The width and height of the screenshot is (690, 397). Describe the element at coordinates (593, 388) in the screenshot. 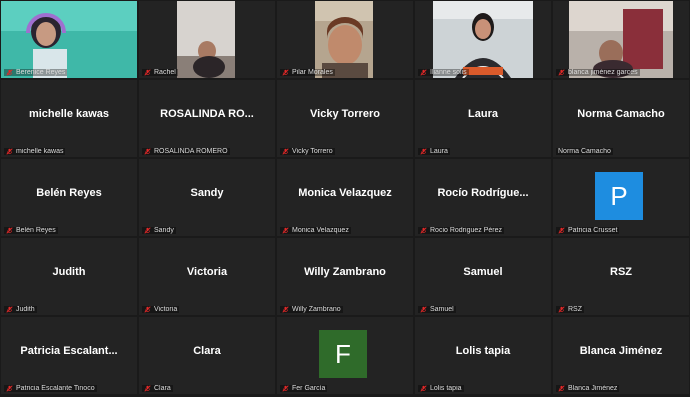

I see `participant-name: Blanca Jiménez` at that location.